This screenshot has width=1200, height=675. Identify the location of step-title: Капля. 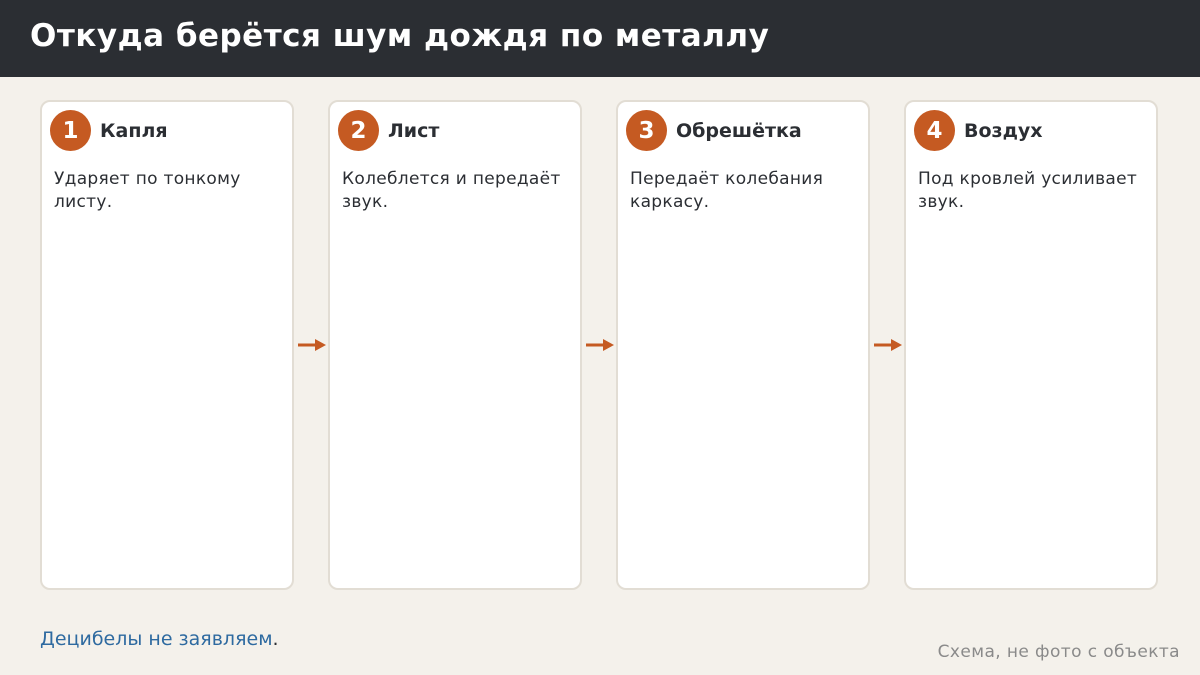
(134, 131).